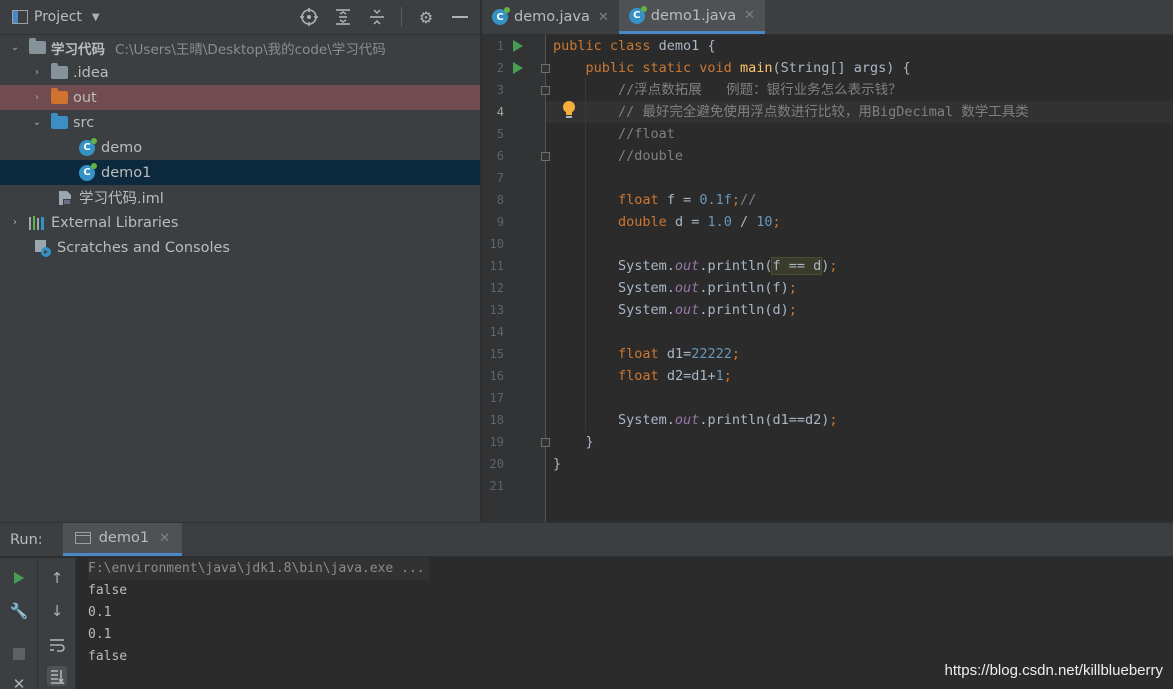 The height and width of the screenshot is (689, 1173). I want to click on code-line-18: System.out.println(d1==d2);, so click(695, 420).